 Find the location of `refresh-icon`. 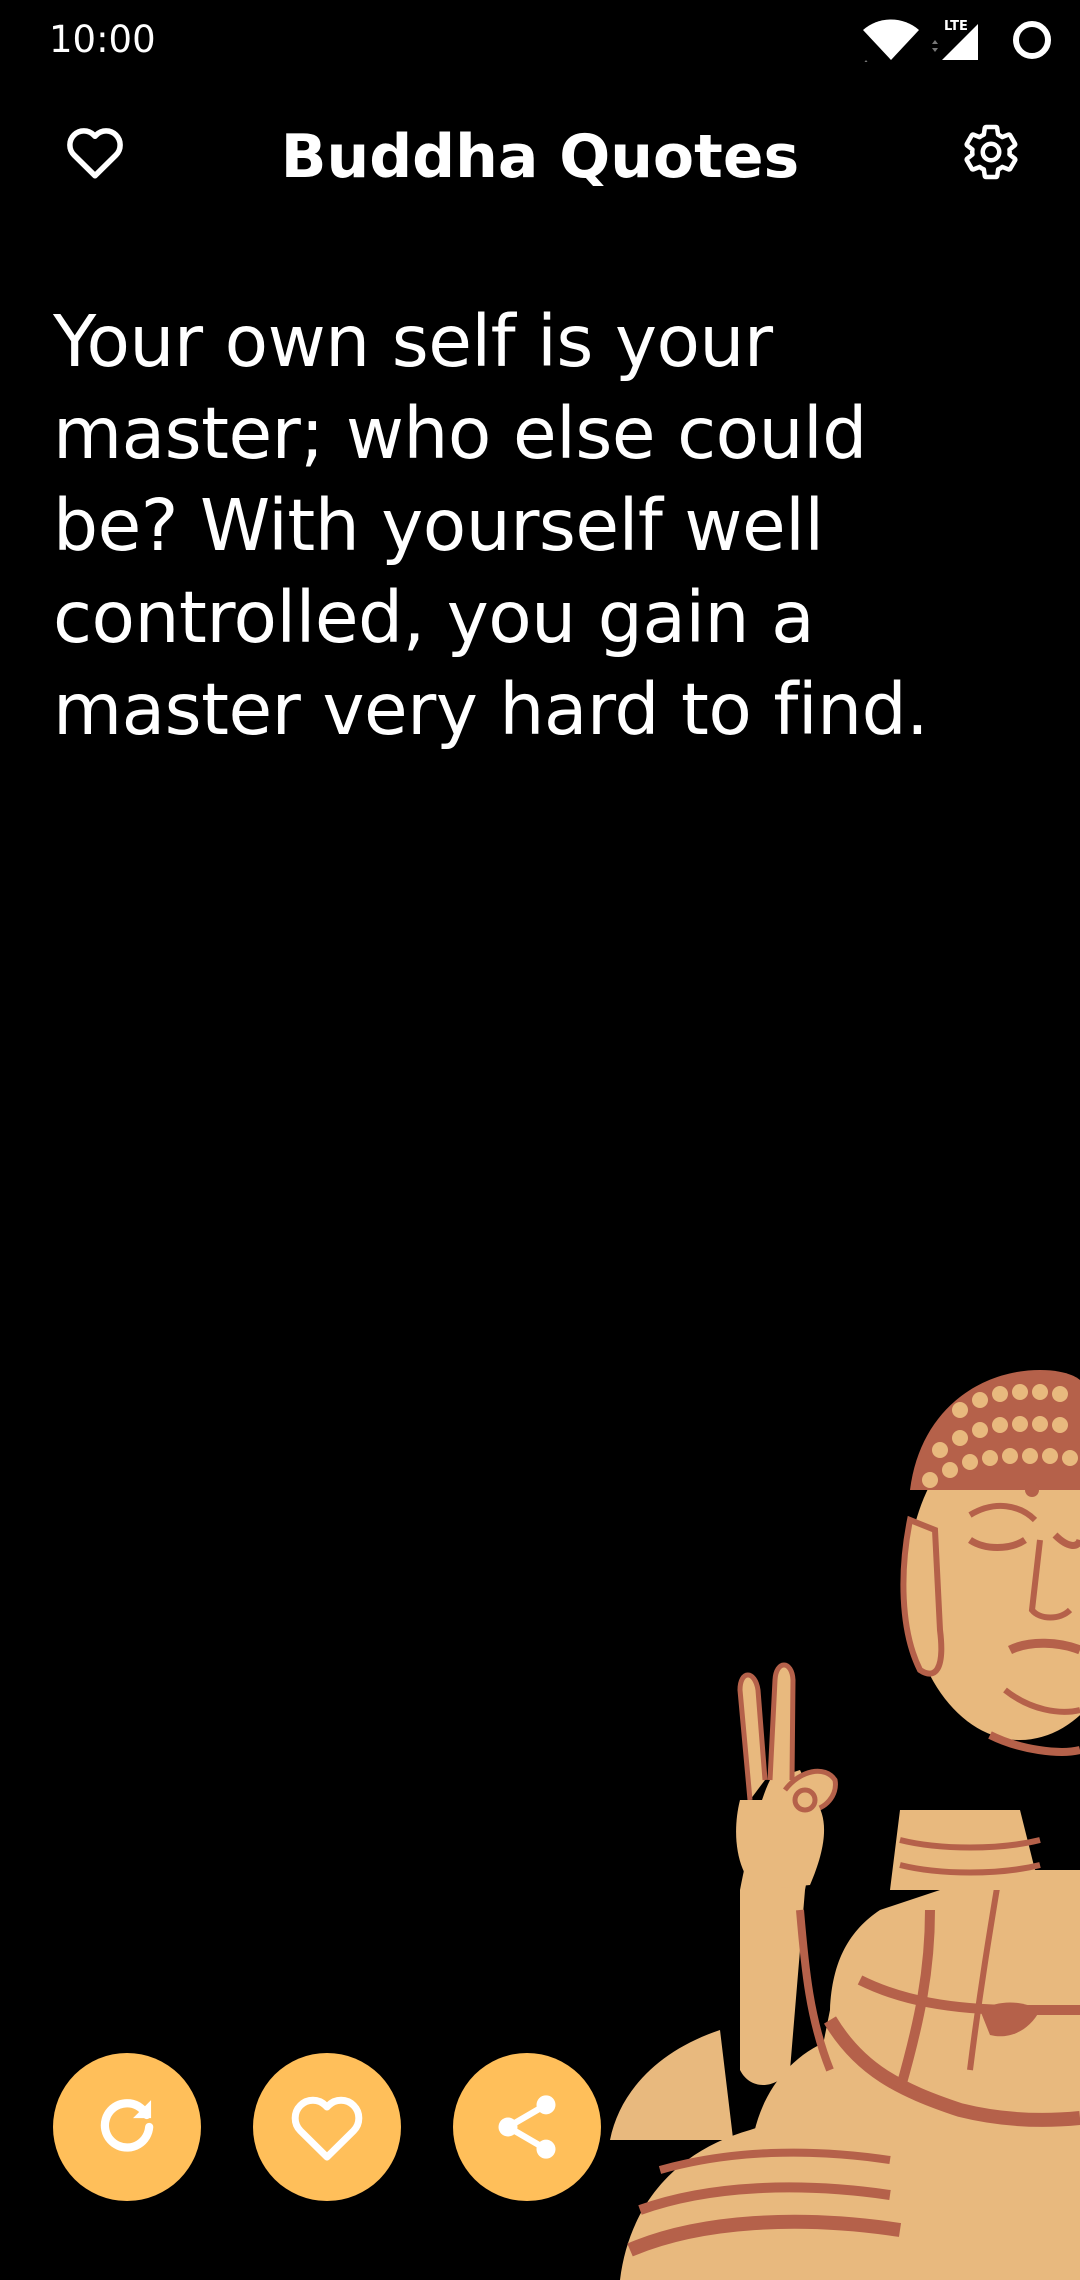

refresh-icon is located at coordinates (127, 2125).